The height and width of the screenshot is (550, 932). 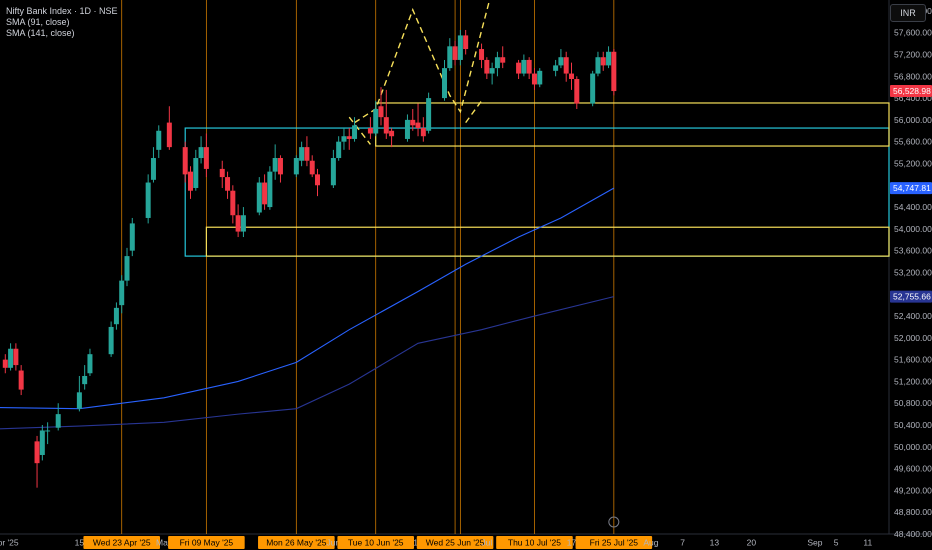 I want to click on y-tick-label: 55,600.00, so click(x=913, y=142).